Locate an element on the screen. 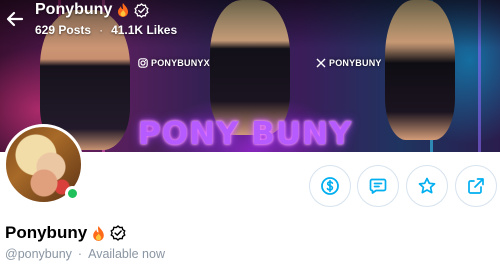 The height and width of the screenshot is (269, 500). username: @ponybuny is located at coordinates (38, 254).